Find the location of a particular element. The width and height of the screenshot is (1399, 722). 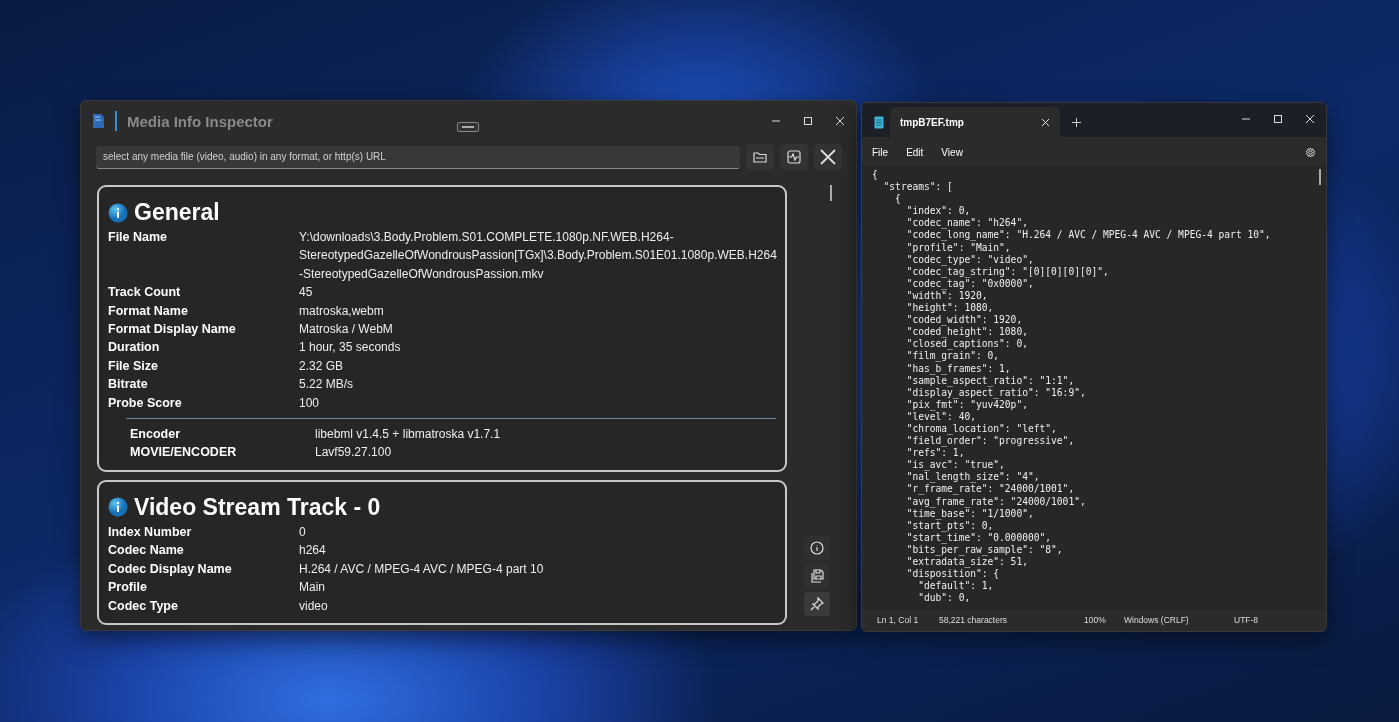

property-label: Track Count is located at coordinates (145, 293).